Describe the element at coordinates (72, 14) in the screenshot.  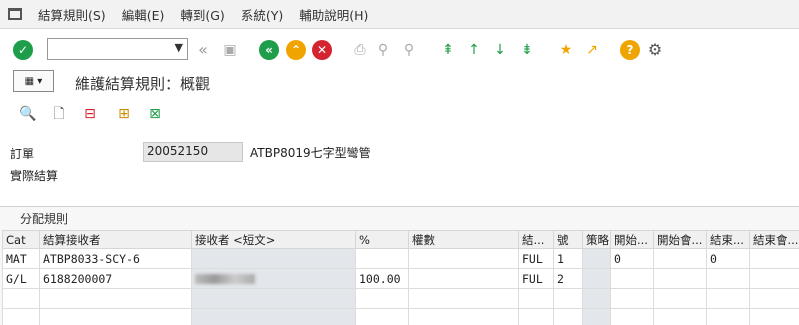
I see `menu-settlement-rule: 結算規則(S)` at that location.